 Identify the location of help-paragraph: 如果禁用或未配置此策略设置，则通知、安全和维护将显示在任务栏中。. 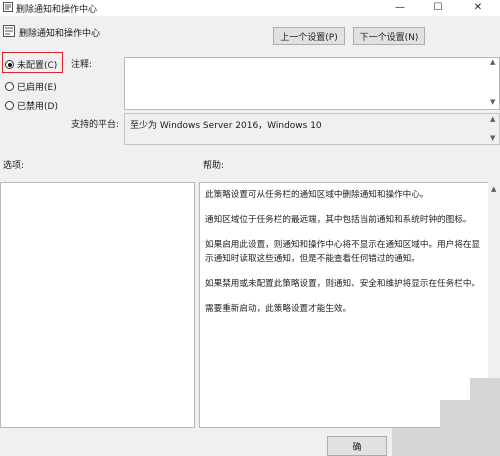
(343, 284).